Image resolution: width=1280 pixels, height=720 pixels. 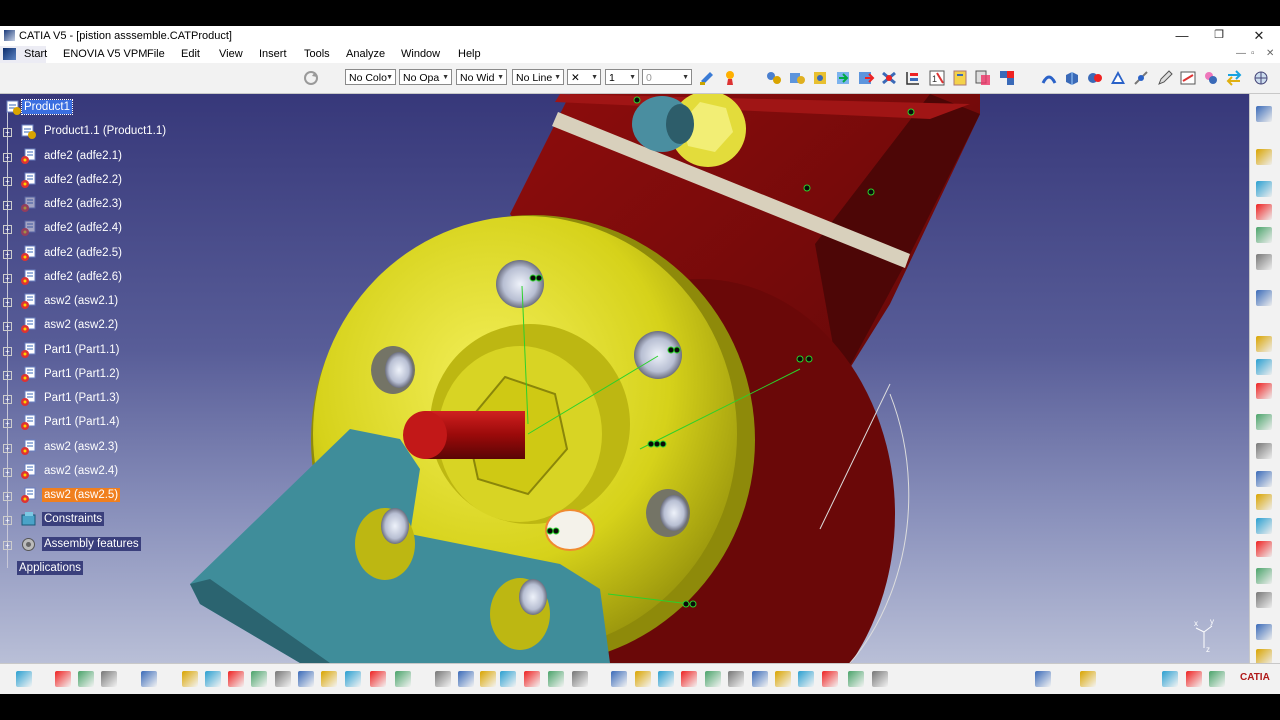 What do you see at coordinates (1264, 157) in the screenshot?
I see `assembly-icon` at bounding box center [1264, 157].